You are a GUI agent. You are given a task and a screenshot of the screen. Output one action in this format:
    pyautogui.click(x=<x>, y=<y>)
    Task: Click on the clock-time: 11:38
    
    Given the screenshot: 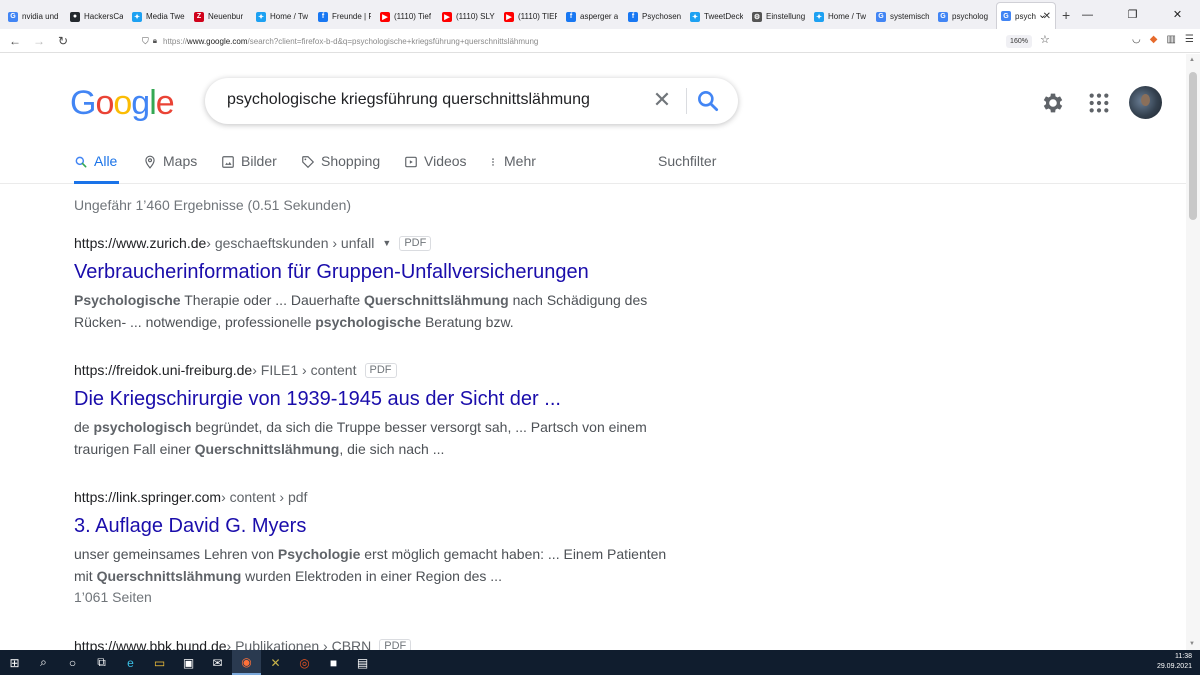 What is the action you would take?
    pyautogui.click(x=1183, y=656)
    